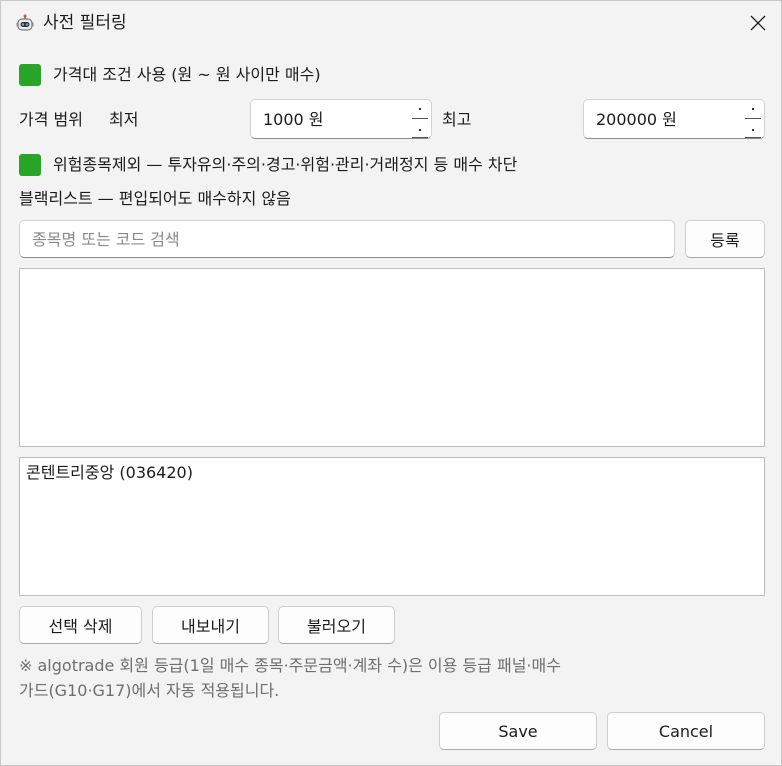 Image resolution: width=782 pixels, height=766 pixels. I want to click on price-max-spinbox: 200000 원, so click(674, 119).